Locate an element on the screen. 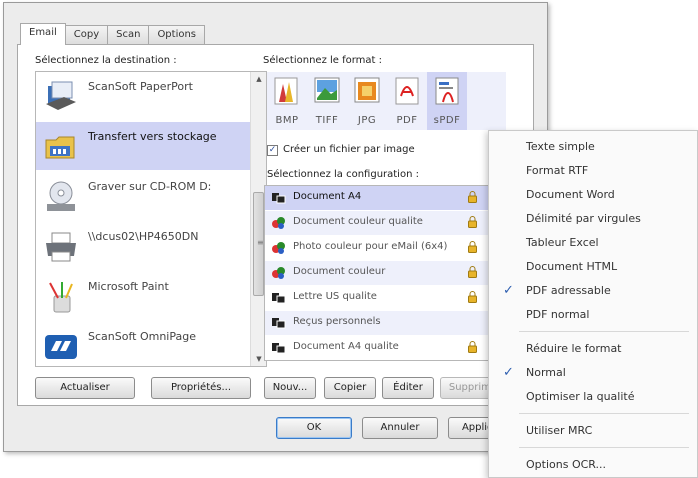 The height and width of the screenshot is (478, 698). config-label: Reçus personnels is located at coordinates (337, 321).